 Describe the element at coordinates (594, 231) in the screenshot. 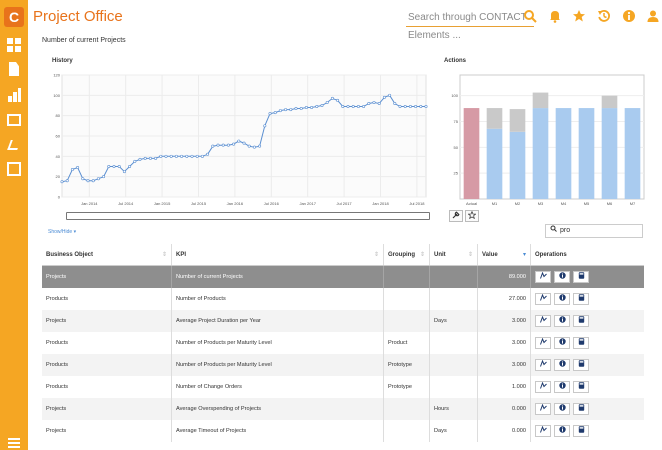

I see `filter-input: pro` at that location.